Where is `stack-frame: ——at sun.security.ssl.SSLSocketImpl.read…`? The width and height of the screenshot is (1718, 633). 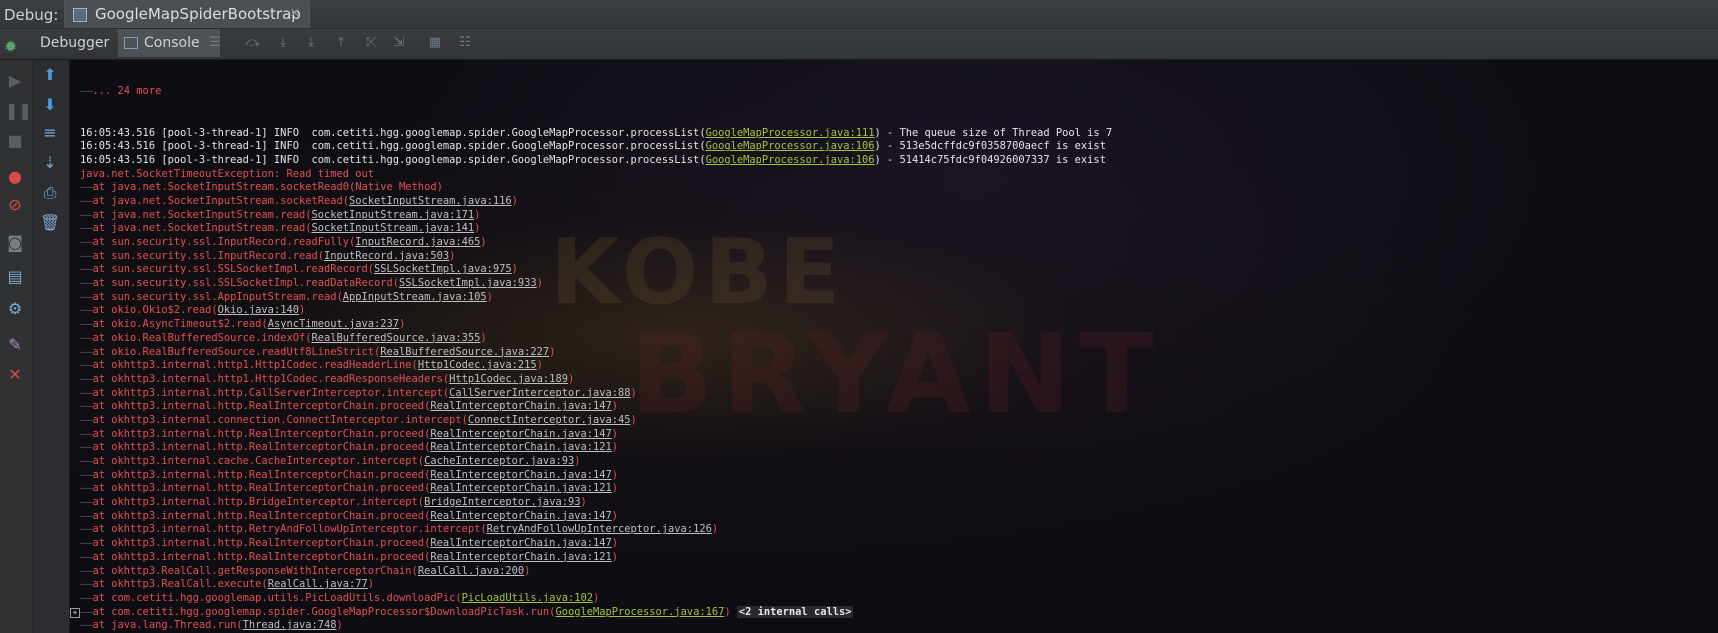 stack-frame: ——at sun.security.ssl.SSLSocketImpl.read… is located at coordinates (591, 284).